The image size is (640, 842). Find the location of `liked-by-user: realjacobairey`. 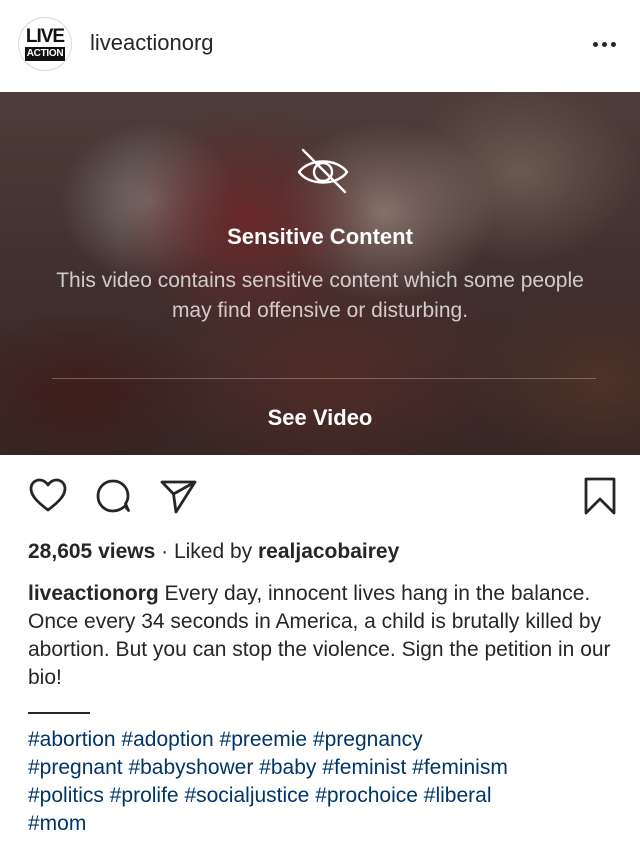

liked-by-user: realjacobairey is located at coordinates (328, 551).